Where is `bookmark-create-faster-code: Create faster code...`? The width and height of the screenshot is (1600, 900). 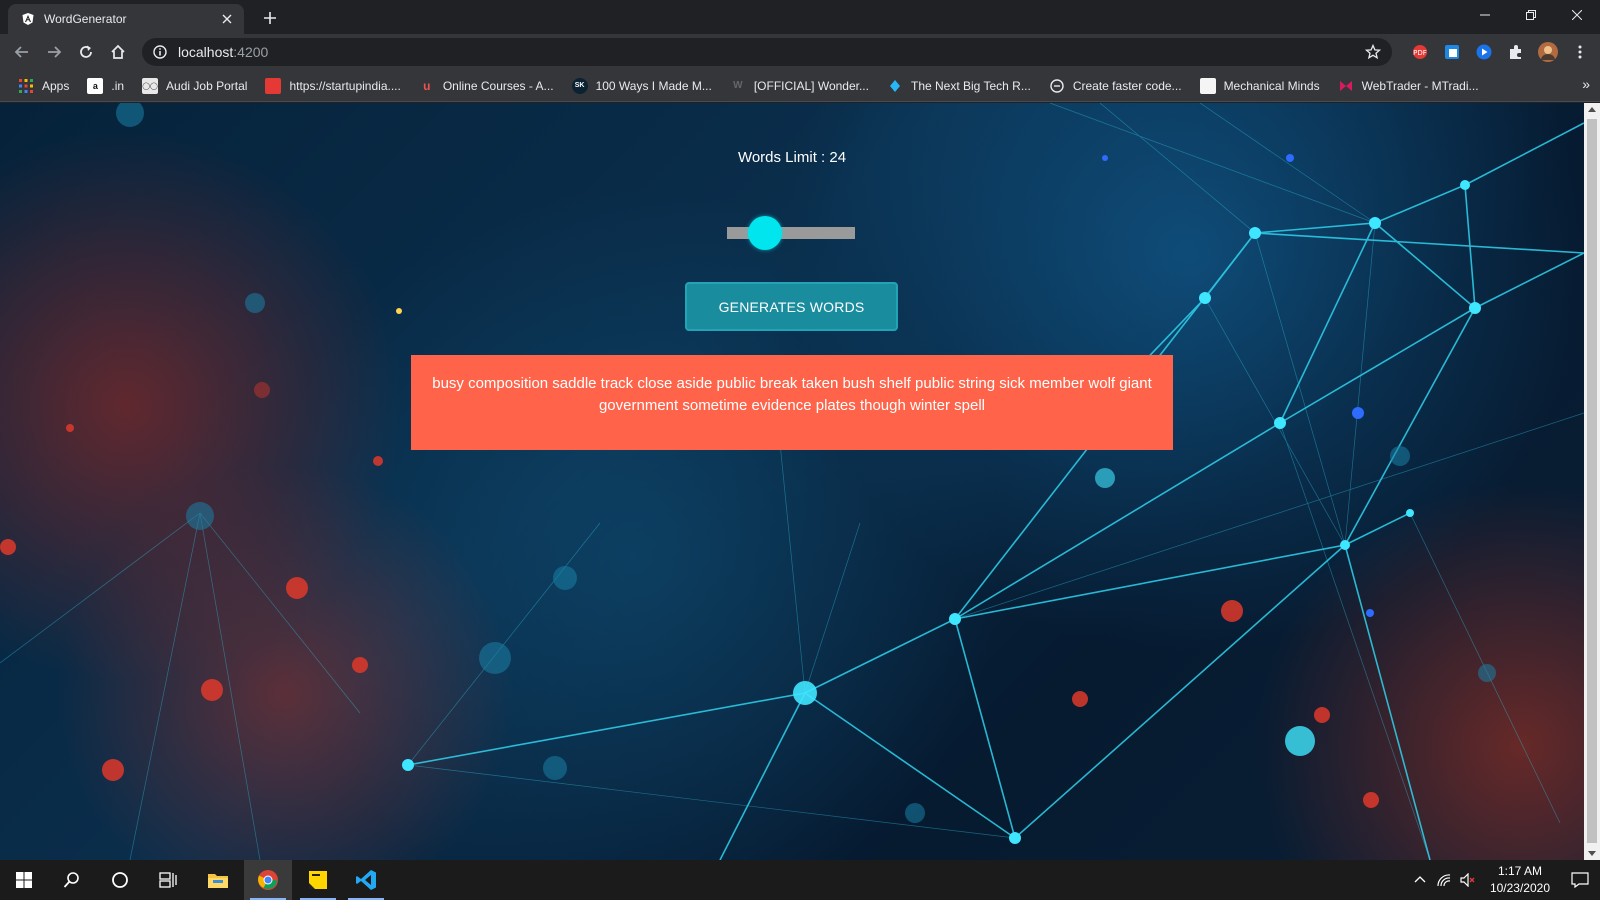 bookmark-create-faster-code: Create faster code... is located at coordinates (1115, 86).